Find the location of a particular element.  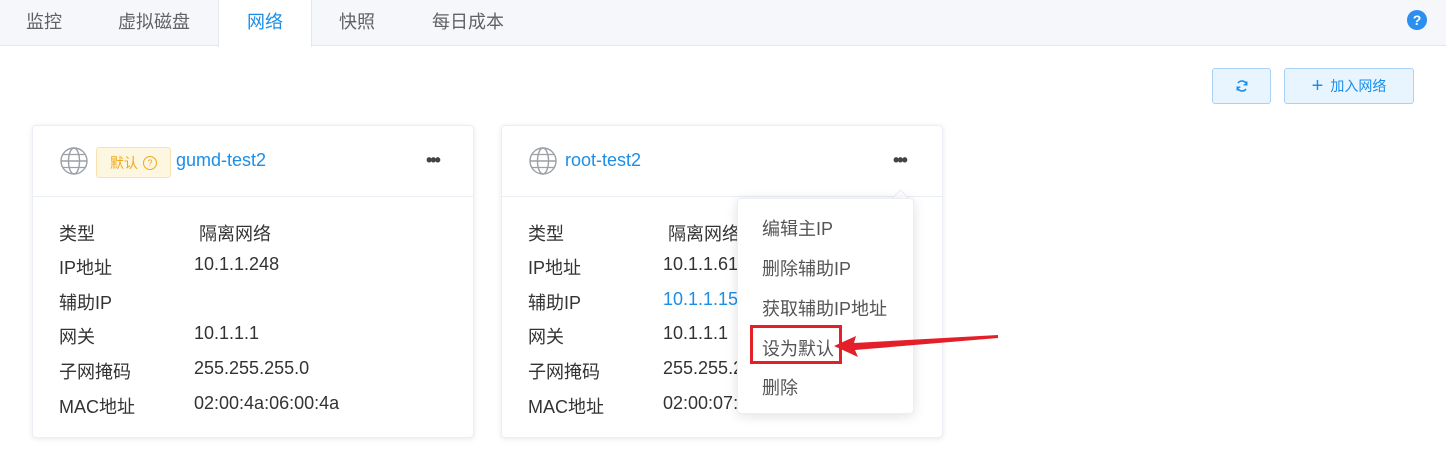

mac-value: 02:00:4a:06:00:4a is located at coordinates (267, 403).